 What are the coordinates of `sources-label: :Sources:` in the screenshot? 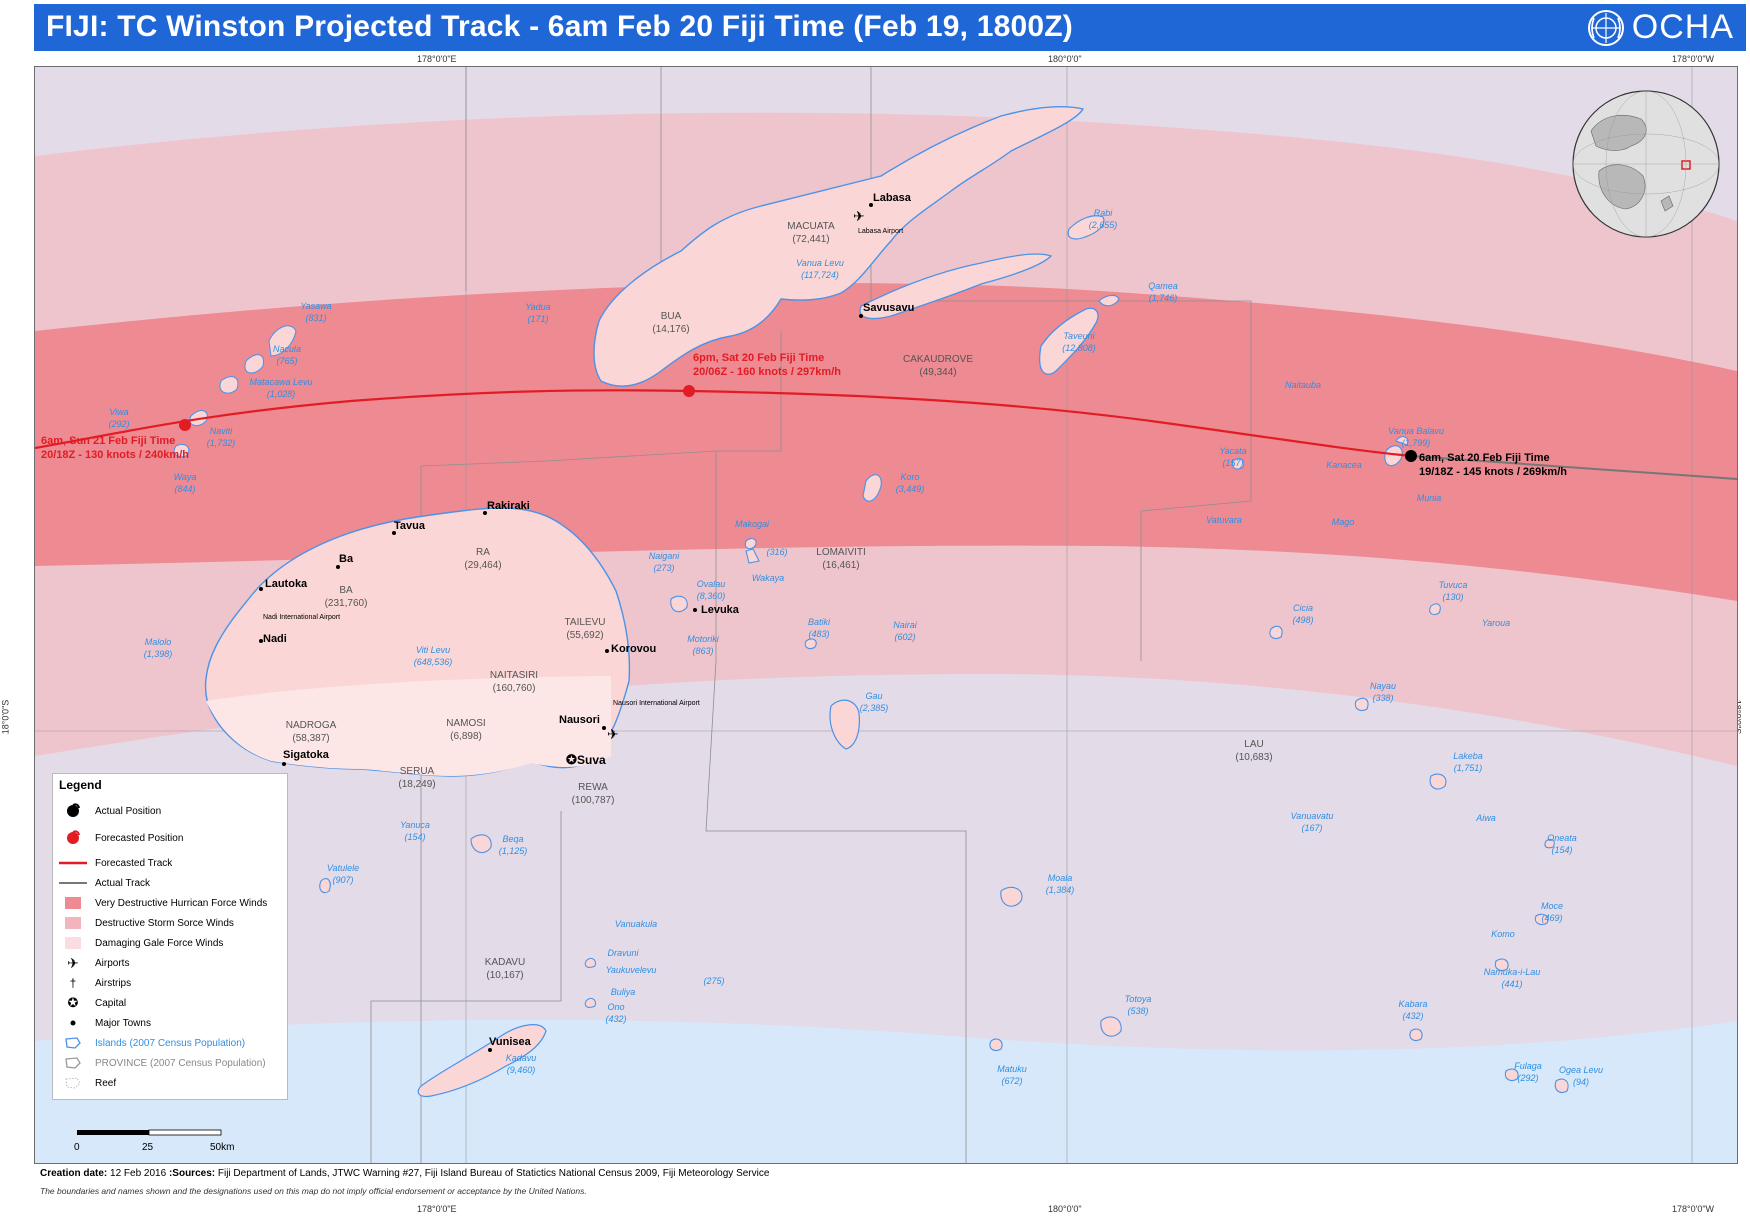 It's located at (192, 1173).